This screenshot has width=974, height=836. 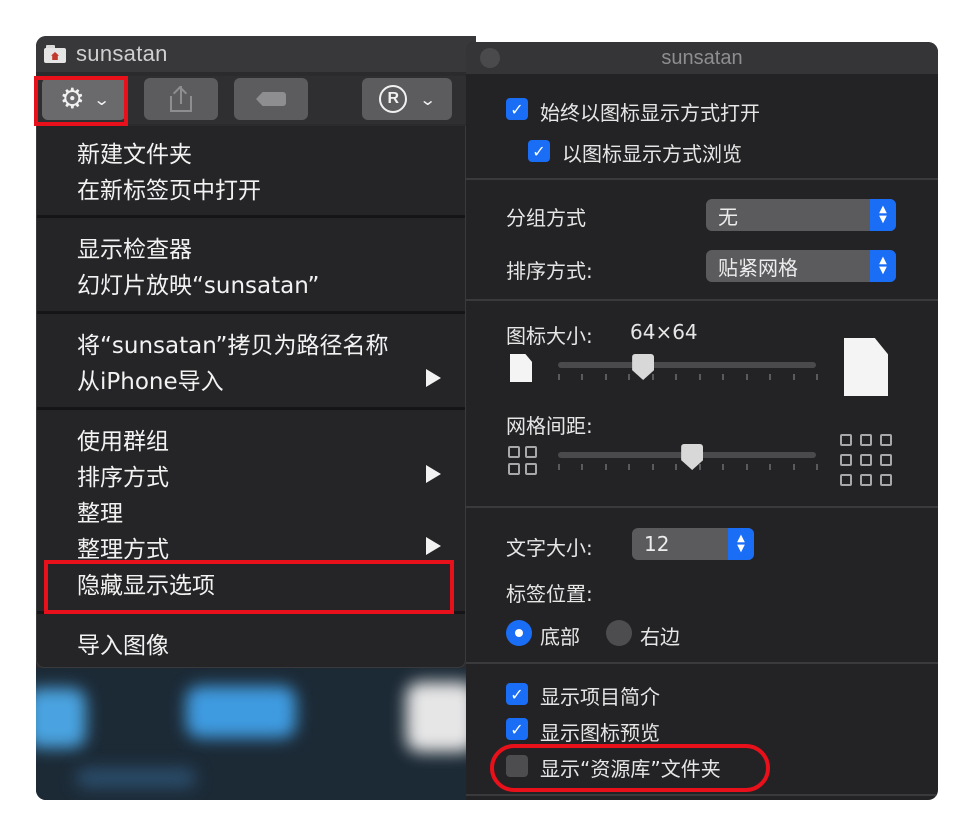 What do you see at coordinates (490, 58) in the screenshot?
I see `close-button` at bounding box center [490, 58].